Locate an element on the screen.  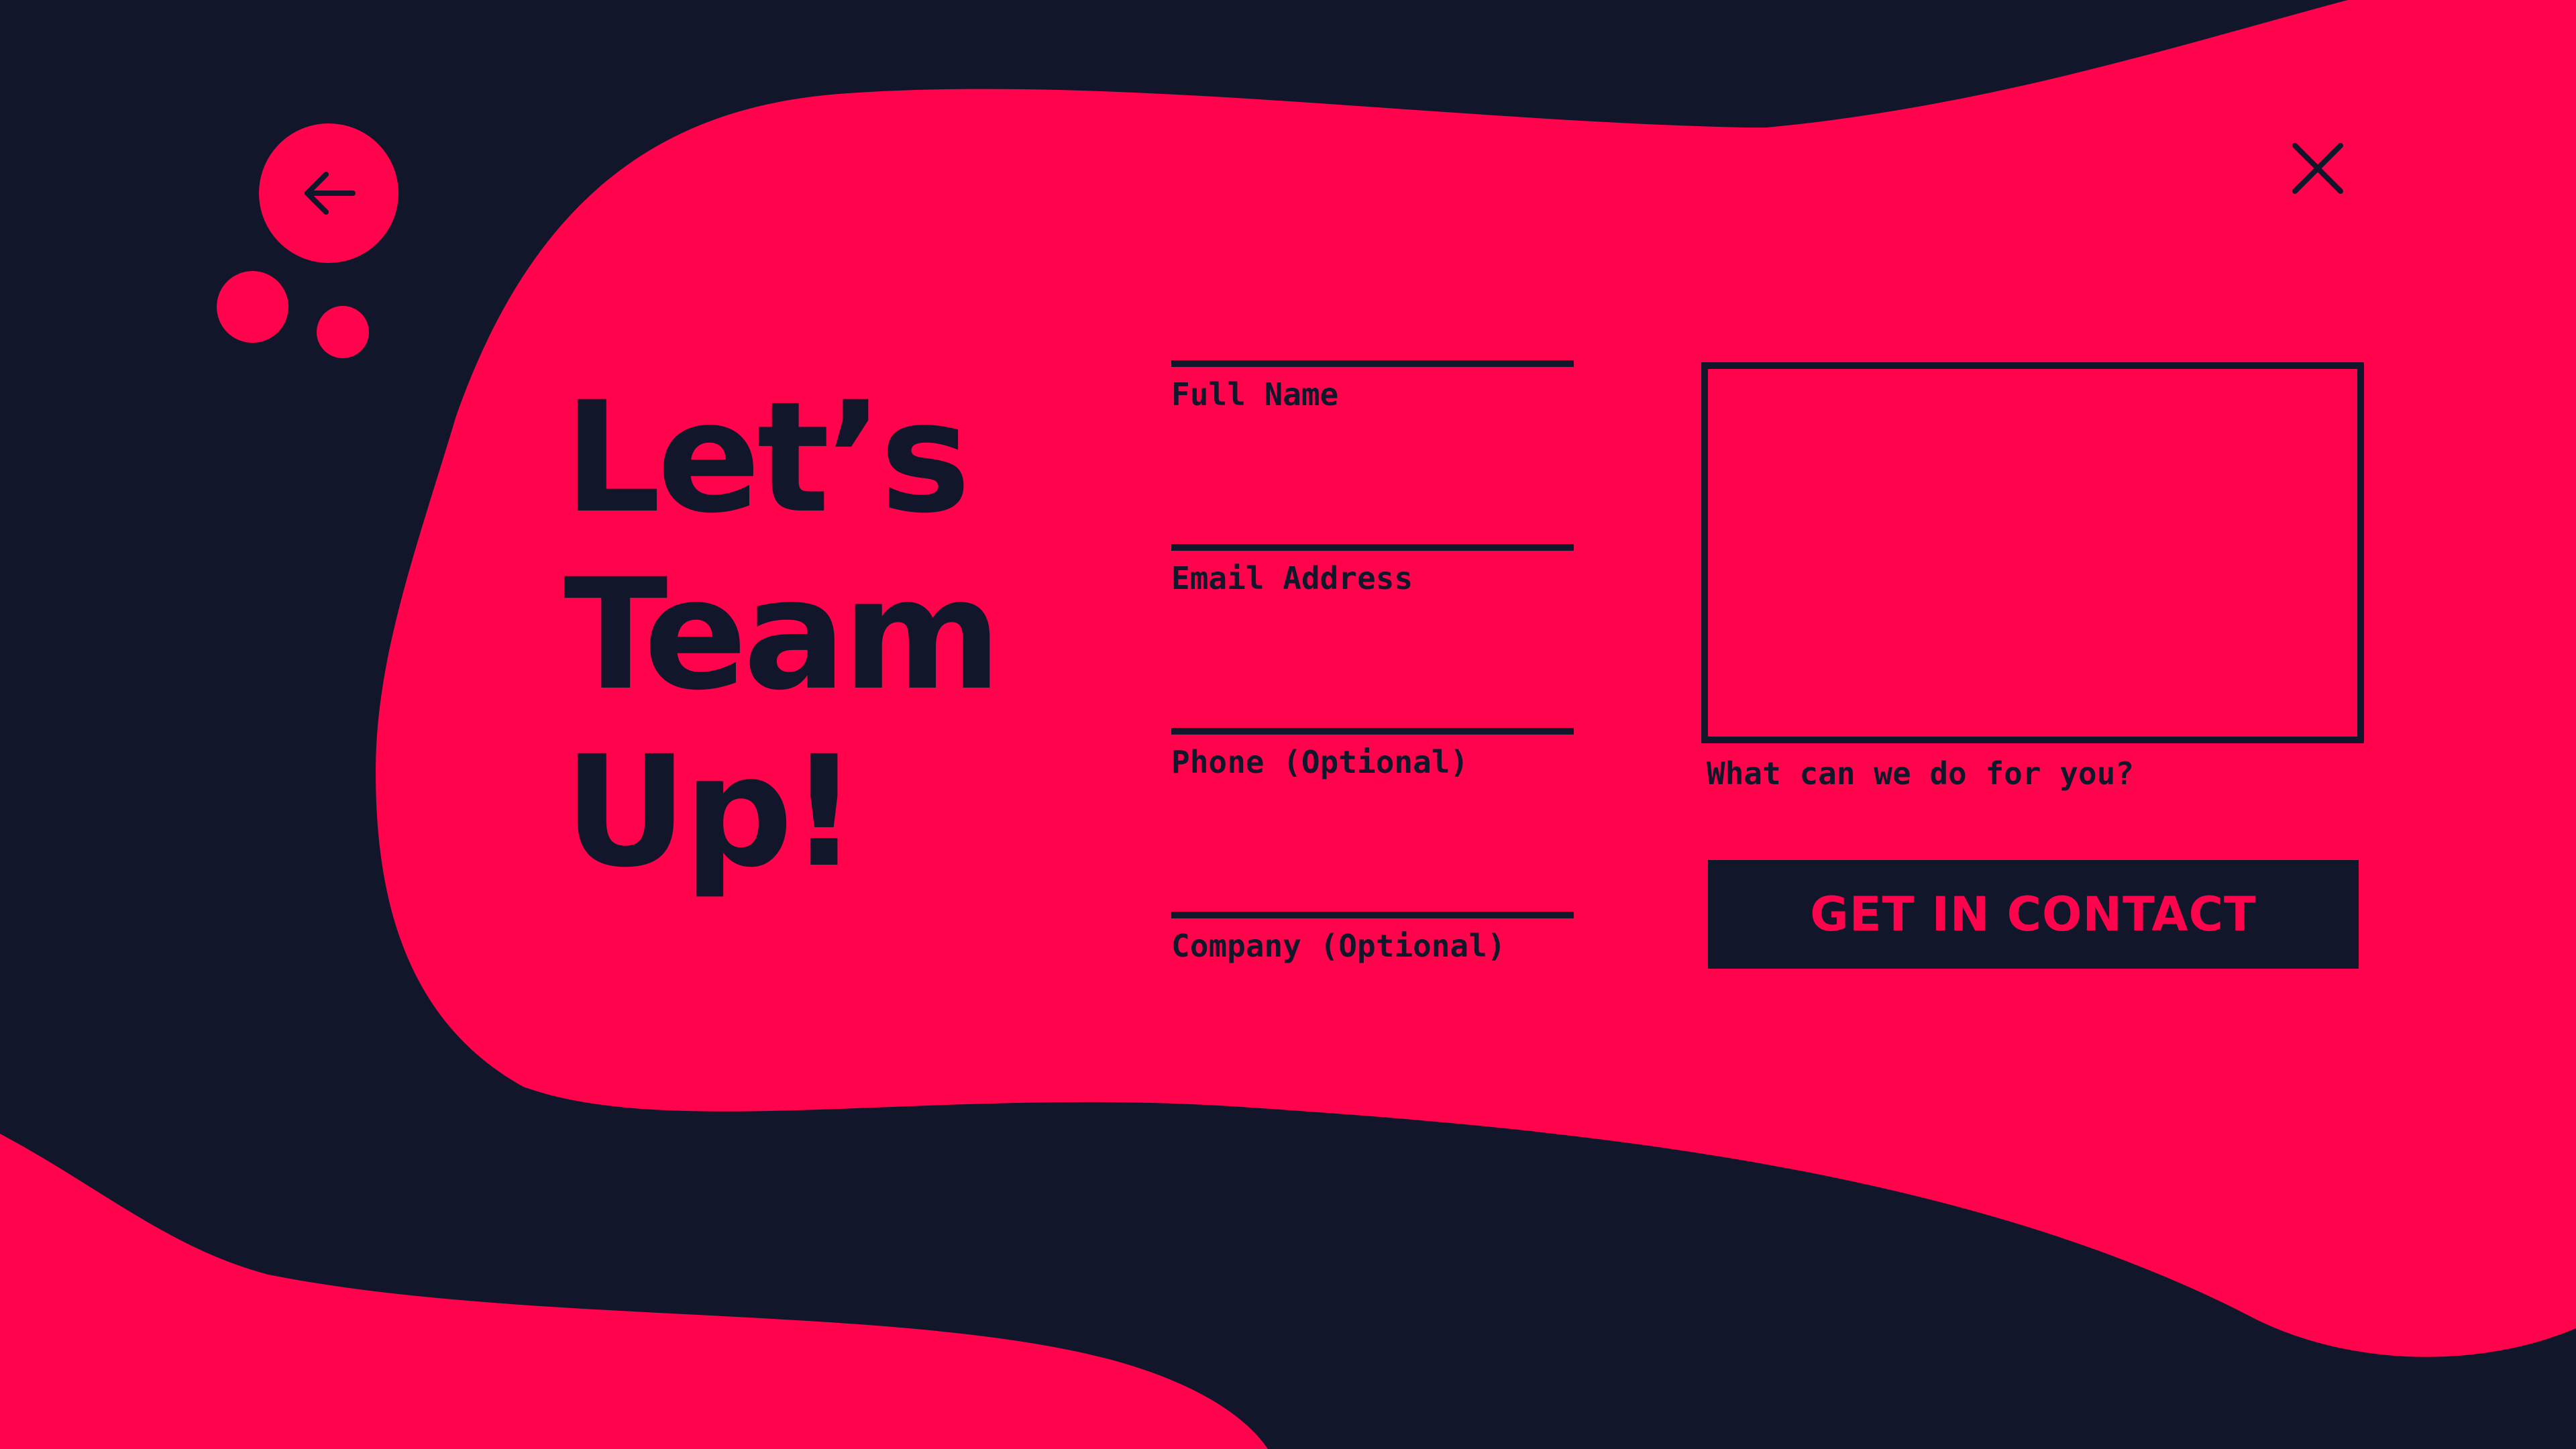
arrow-left-icon is located at coordinates (330, 193).